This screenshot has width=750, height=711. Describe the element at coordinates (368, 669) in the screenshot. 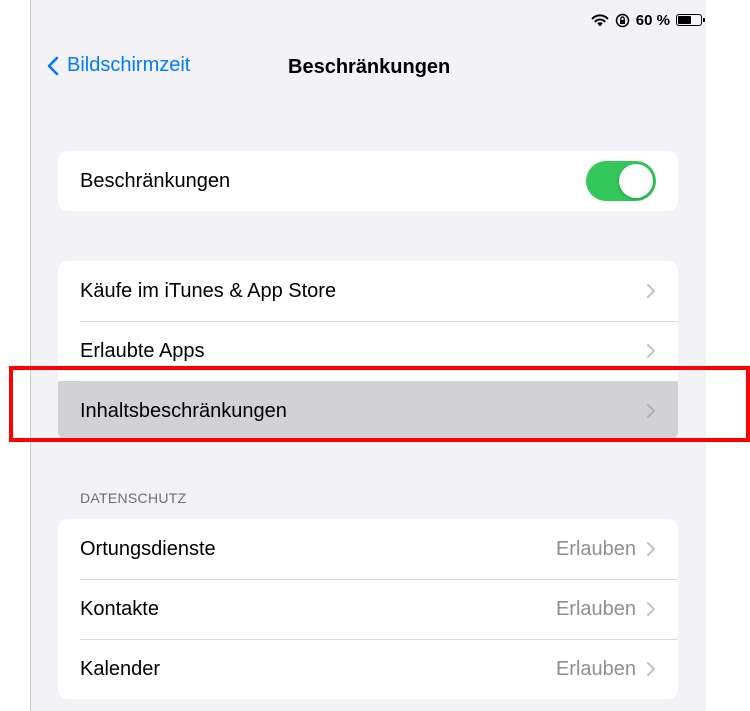

I see `privacy-item-calendar: Kalender Erlauben` at that location.